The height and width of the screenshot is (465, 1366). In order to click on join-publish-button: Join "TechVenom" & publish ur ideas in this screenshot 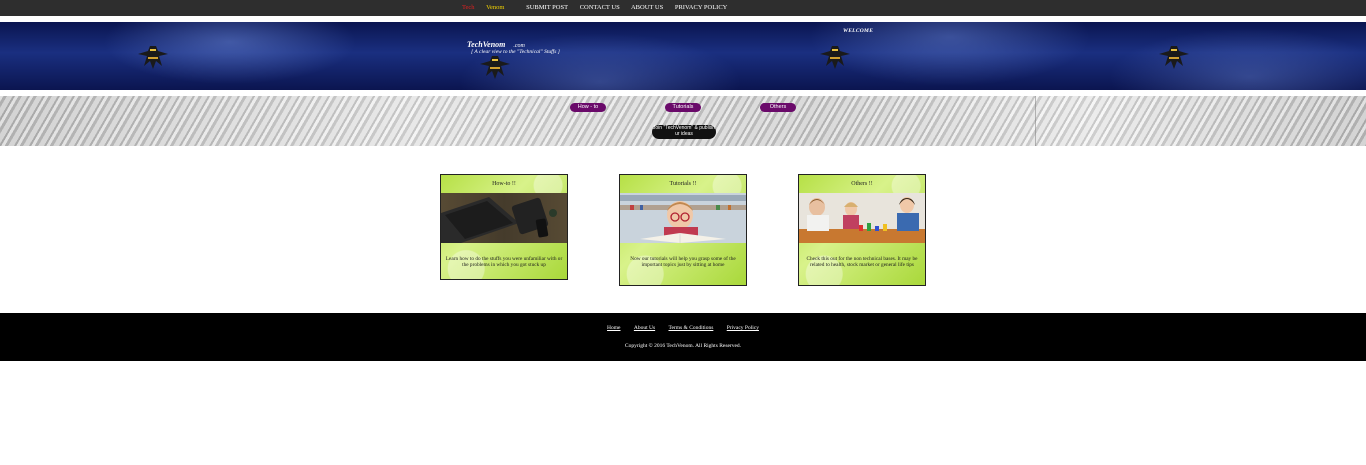, I will do `click(684, 132)`.